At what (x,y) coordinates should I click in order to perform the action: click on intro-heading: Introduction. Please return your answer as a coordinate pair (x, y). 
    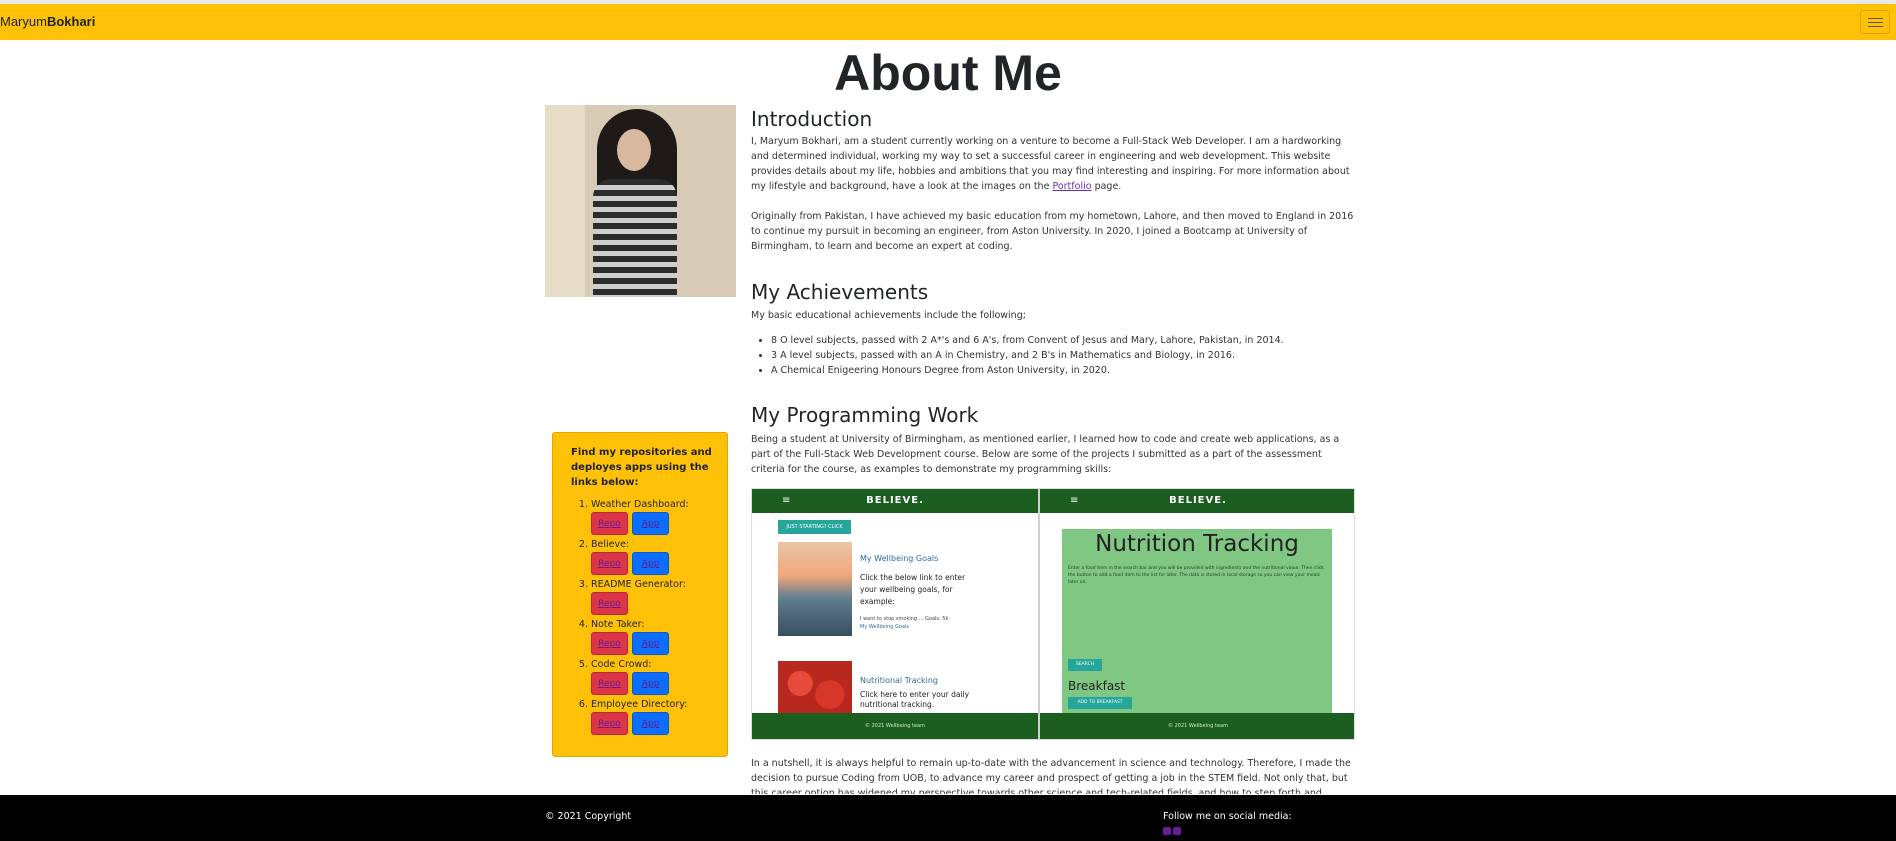
    Looking at the image, I should click on (812, 119).